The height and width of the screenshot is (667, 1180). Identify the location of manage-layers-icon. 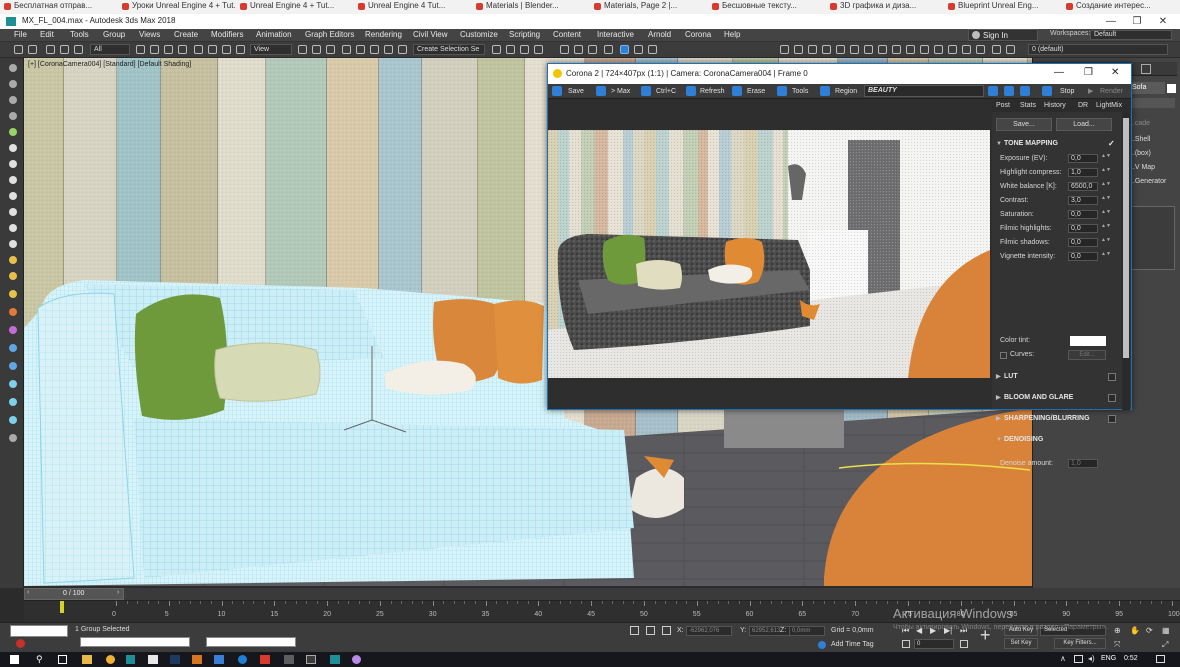
(784, 49).